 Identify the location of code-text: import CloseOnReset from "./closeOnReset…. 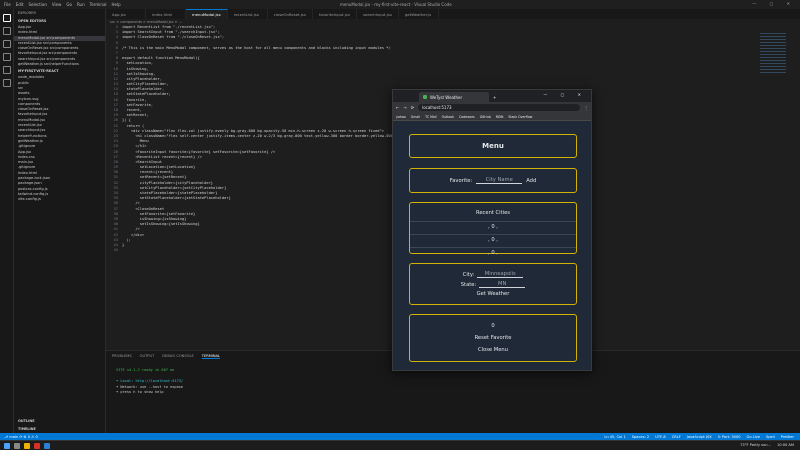
(173, 37).